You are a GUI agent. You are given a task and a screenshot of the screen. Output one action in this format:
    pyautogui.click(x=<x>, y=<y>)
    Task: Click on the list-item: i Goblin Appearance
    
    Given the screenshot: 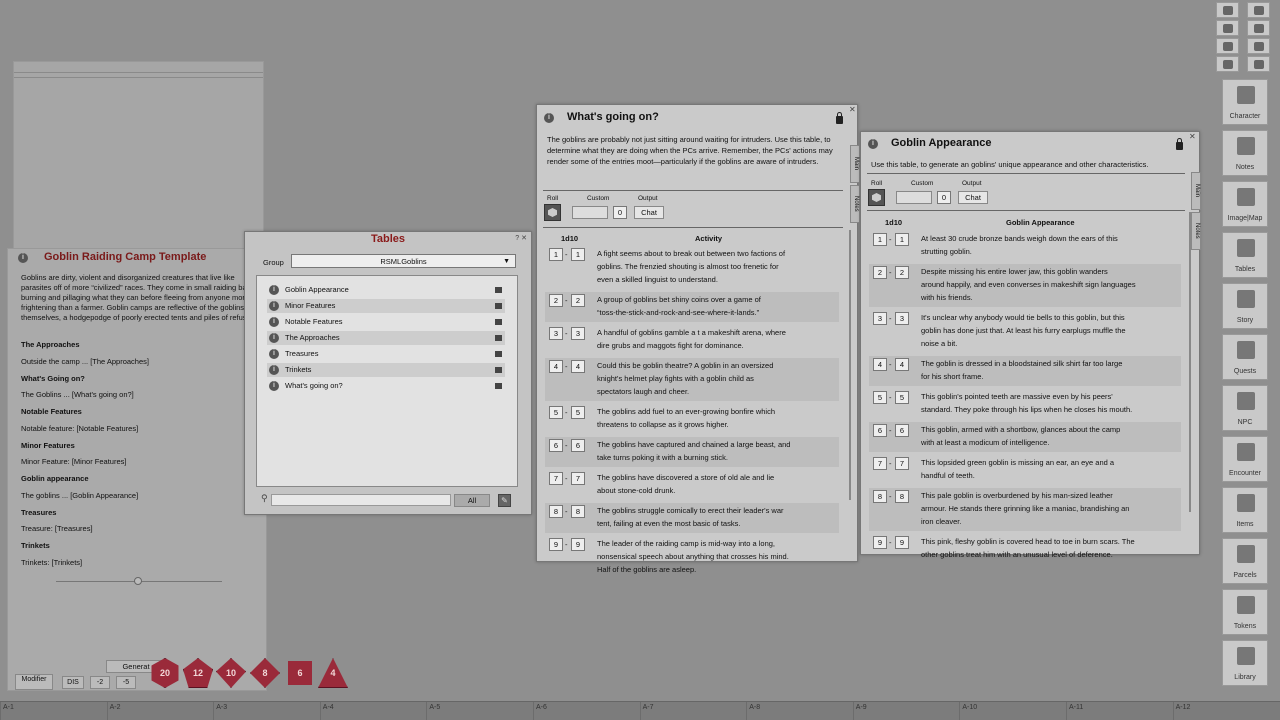 What is the action you would take?
    pyautogui.click(x=386, y=290)
    